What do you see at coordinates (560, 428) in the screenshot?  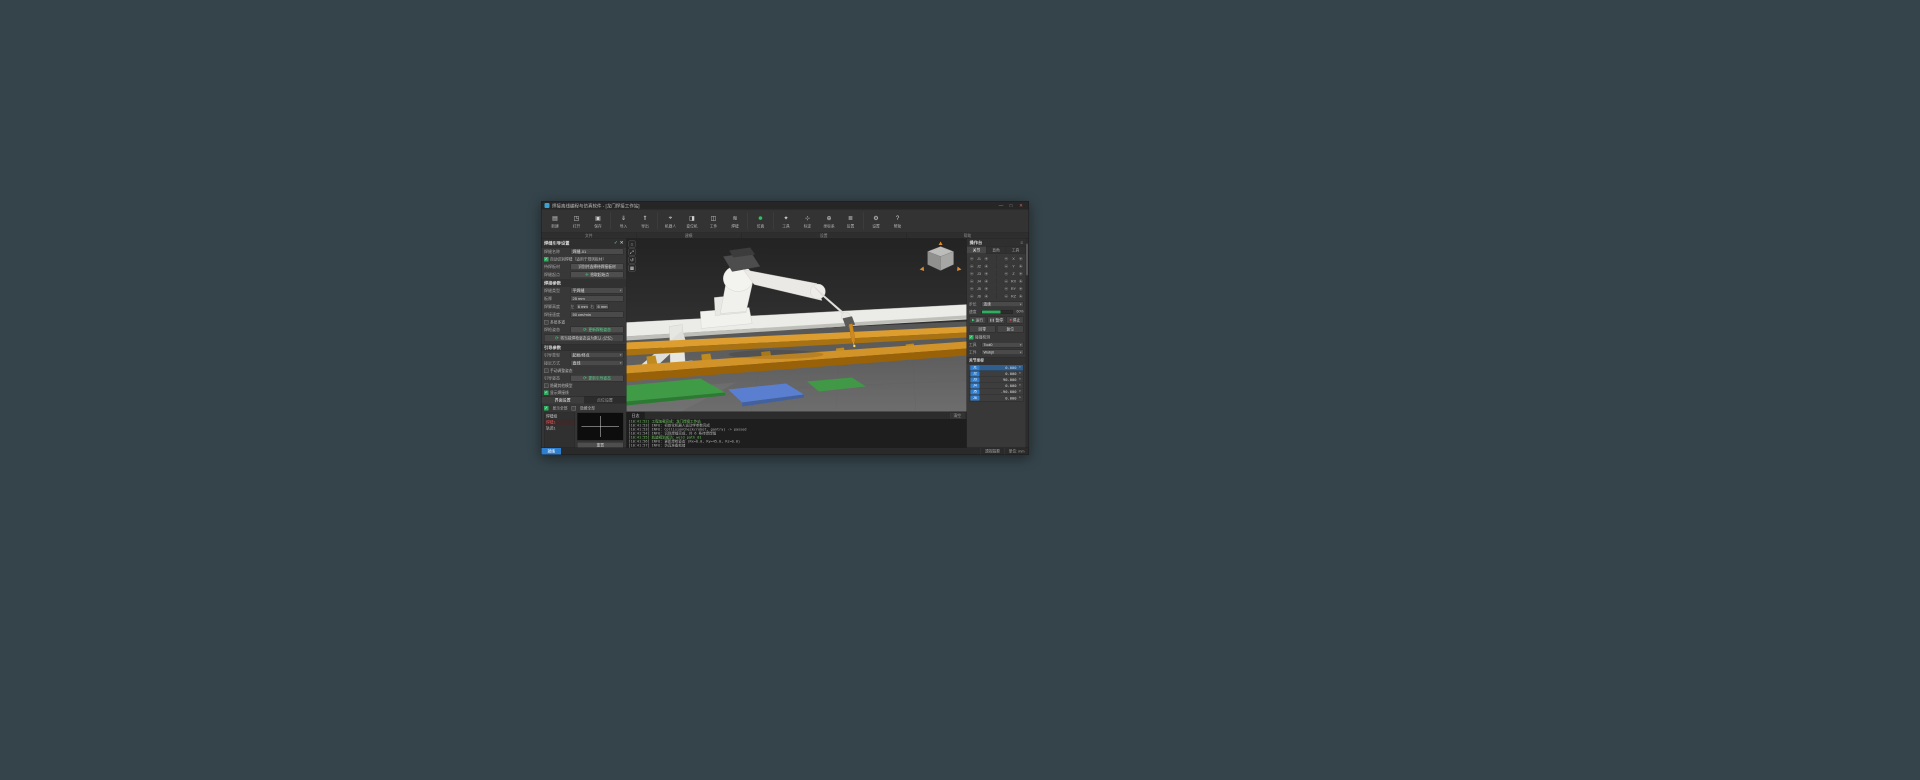 I see `list-item: 轨迹1` at bounding box center [560, 428].